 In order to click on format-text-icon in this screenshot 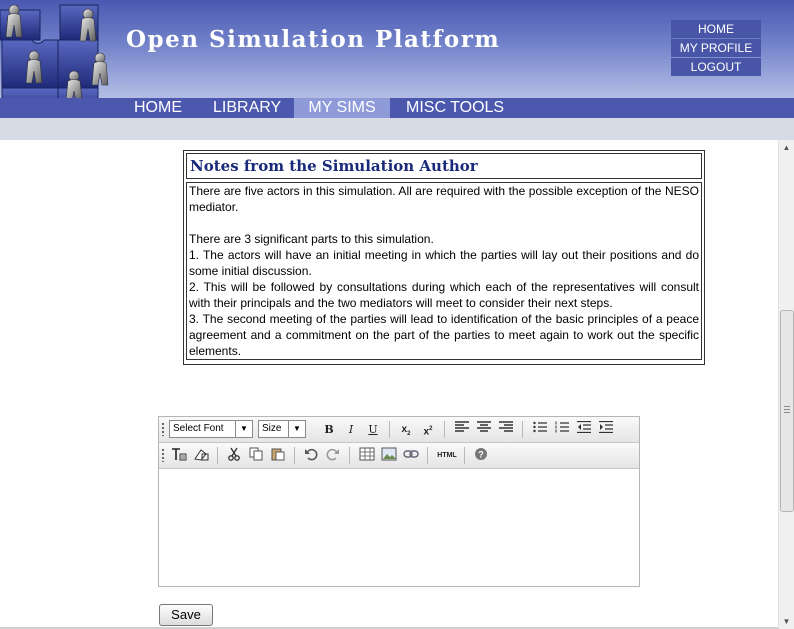, I will do `click(179, 455)`.